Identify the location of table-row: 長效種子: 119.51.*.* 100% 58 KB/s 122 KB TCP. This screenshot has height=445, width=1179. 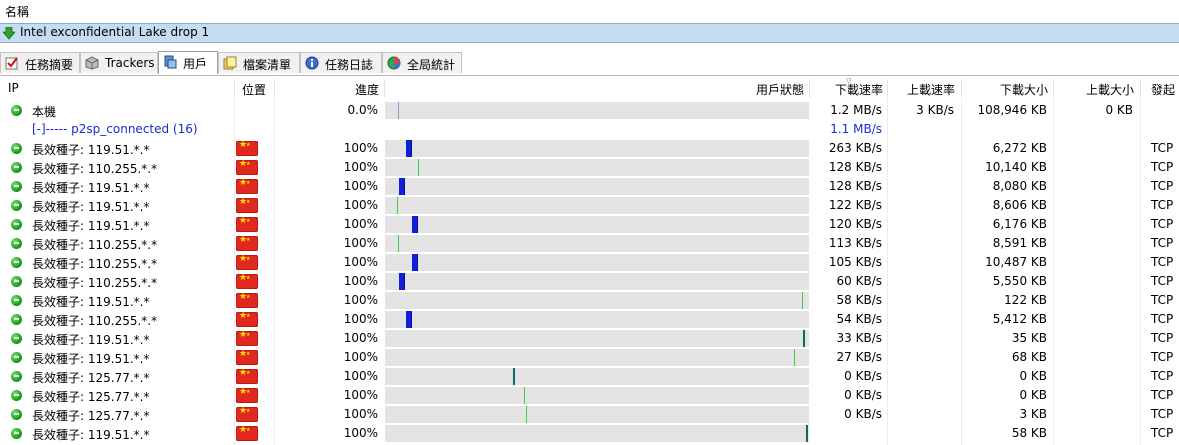
(589, 300).